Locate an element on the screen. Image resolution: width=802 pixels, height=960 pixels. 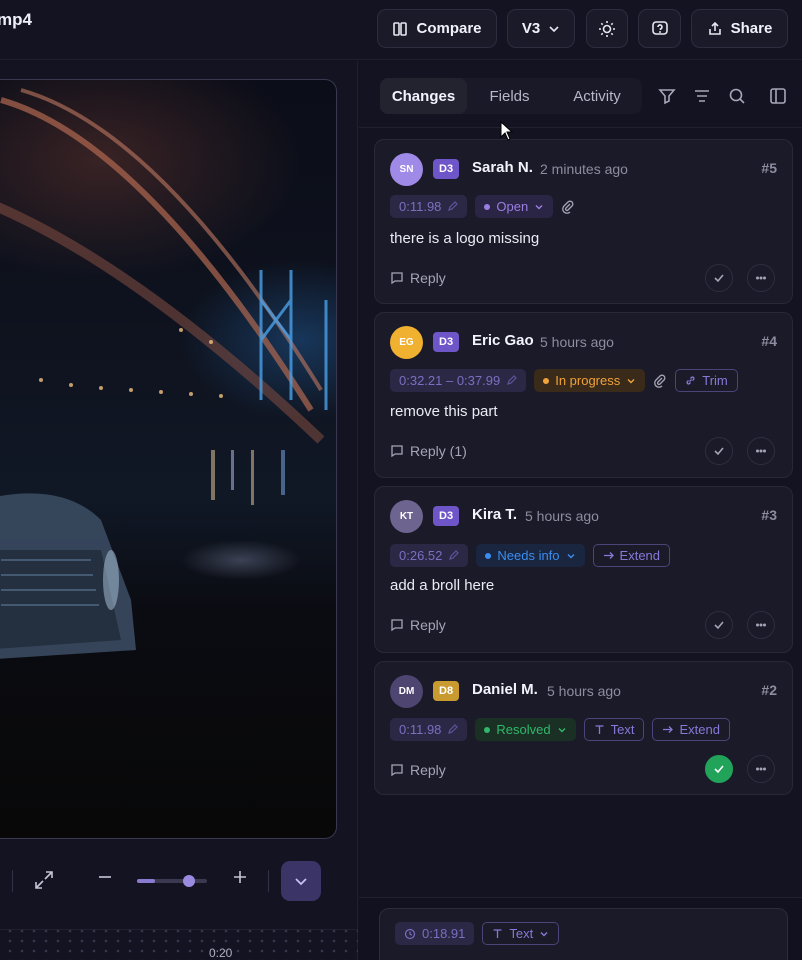
tag-trim: Trim is located at coordinates (706, 380).